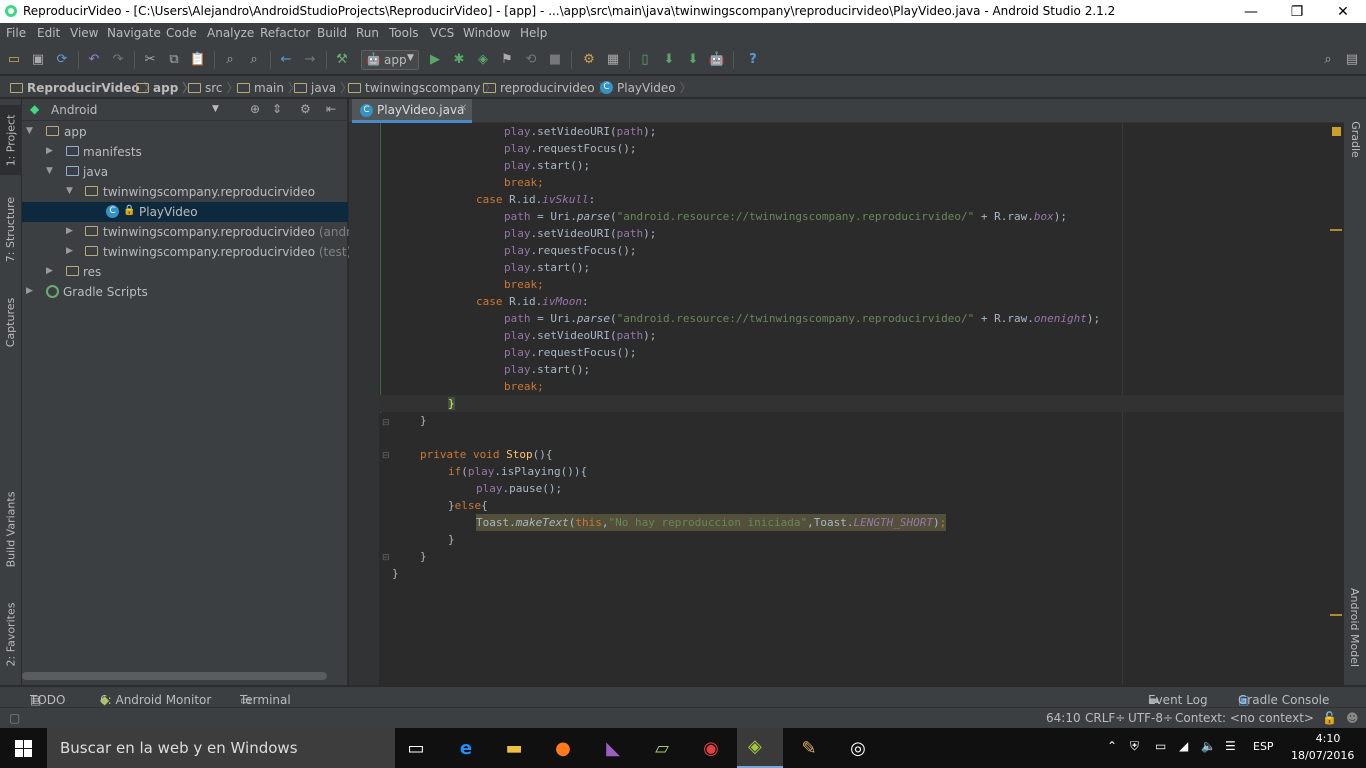  Describe the element at coordinates (717, 60) in the screenshot. I see `android-device-monitor-icon: 🤖` at that location.